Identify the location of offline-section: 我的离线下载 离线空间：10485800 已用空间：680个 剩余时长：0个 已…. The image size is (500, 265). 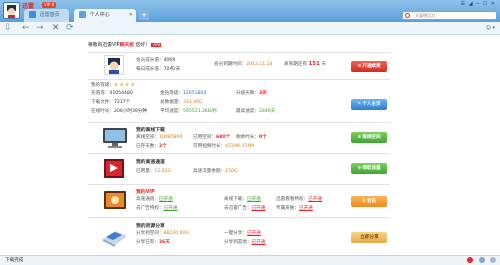
(239, 137).